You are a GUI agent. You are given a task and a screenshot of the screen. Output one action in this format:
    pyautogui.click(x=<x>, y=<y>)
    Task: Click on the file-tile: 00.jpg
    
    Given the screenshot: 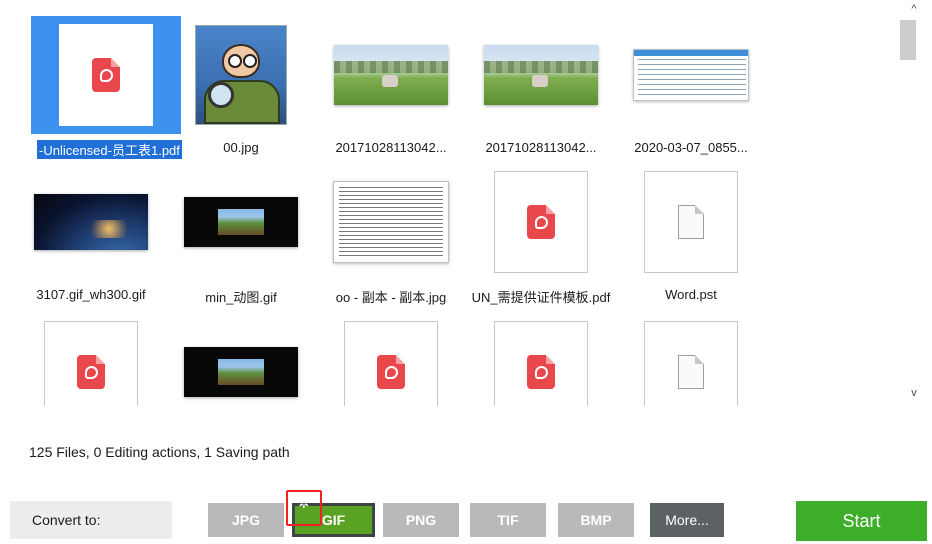 What is the action you would take?
    pyautogui.click(x=241, y=91)
    